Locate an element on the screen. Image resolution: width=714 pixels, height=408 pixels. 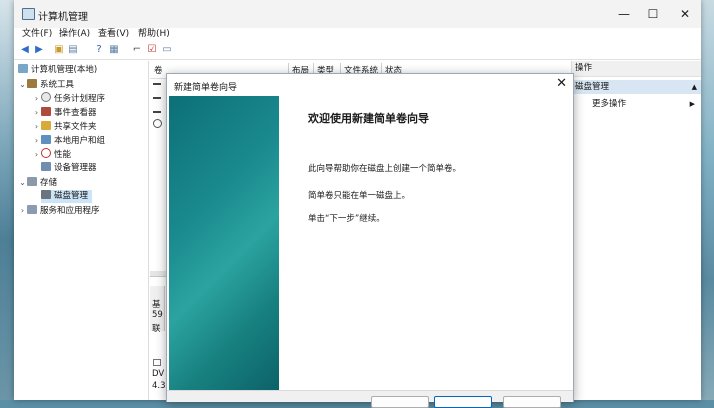
tree-label: 设备管理器 is located at coordinates (75, 168).